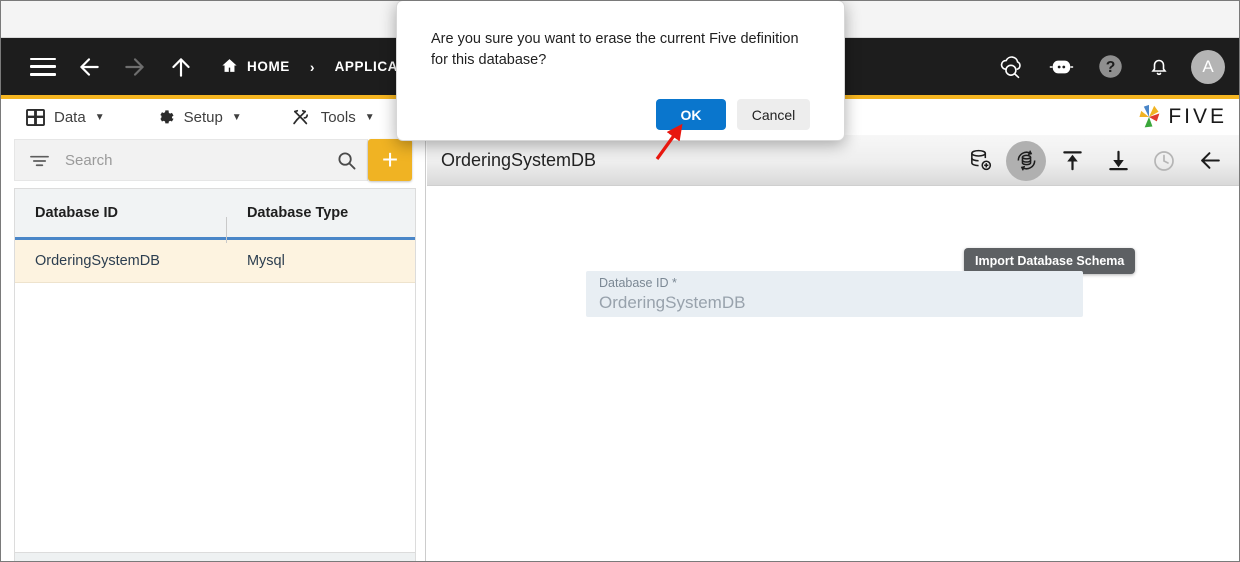 The image size is (1240, 562). Describe the element at coordinates (1208, 66) in the screenshot. I see `avatar: A` at that location.